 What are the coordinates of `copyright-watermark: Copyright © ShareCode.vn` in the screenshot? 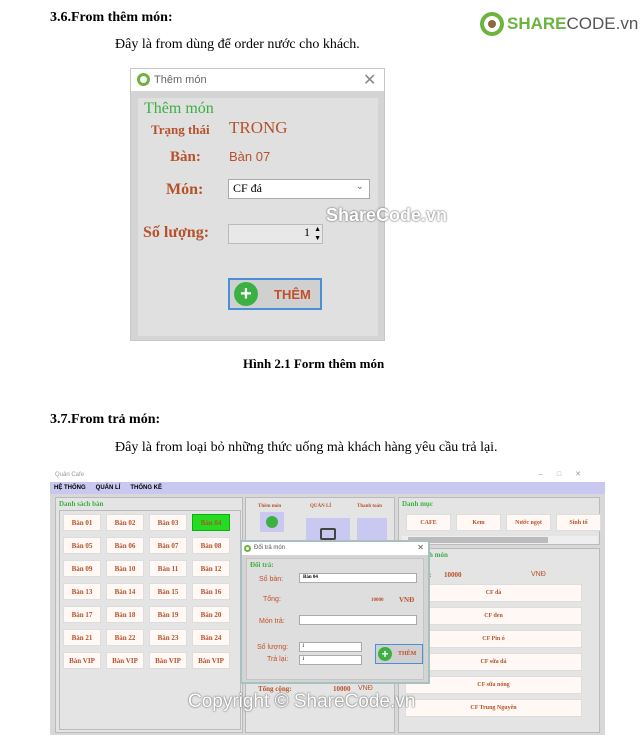 It's located at (302, 701).